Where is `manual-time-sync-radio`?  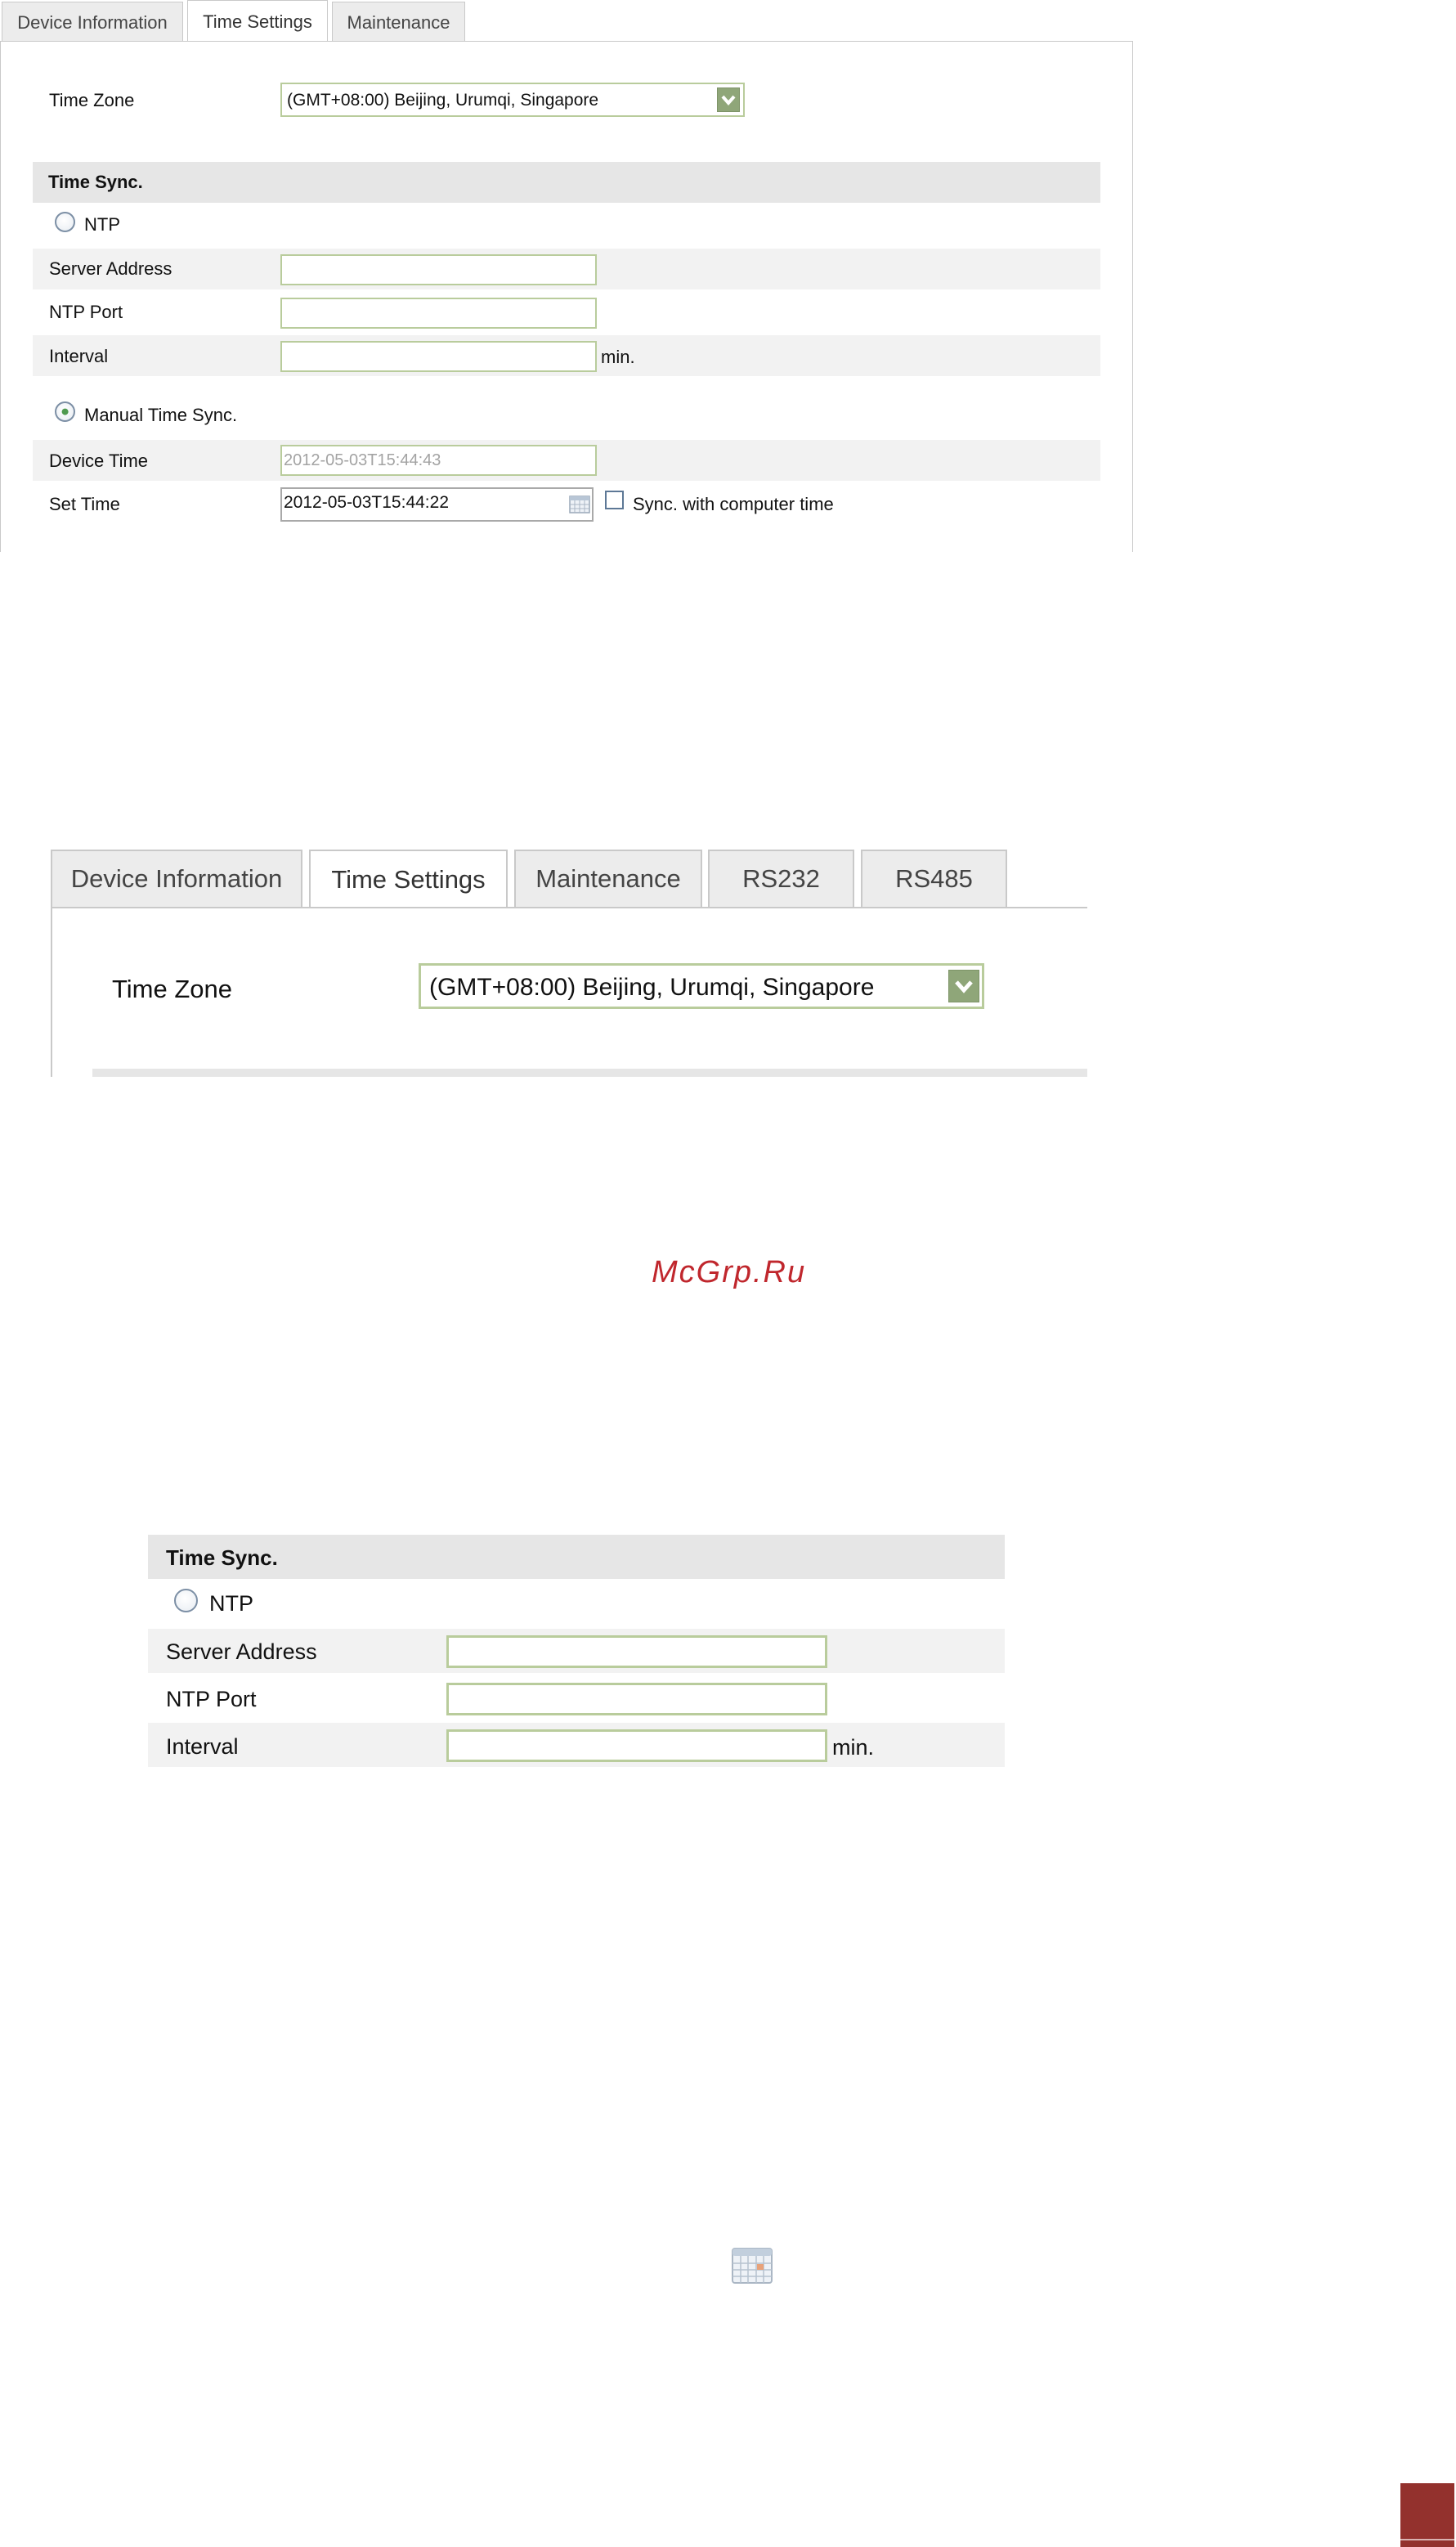 manual-time-sync-radio is located at coordinates (65, 411).